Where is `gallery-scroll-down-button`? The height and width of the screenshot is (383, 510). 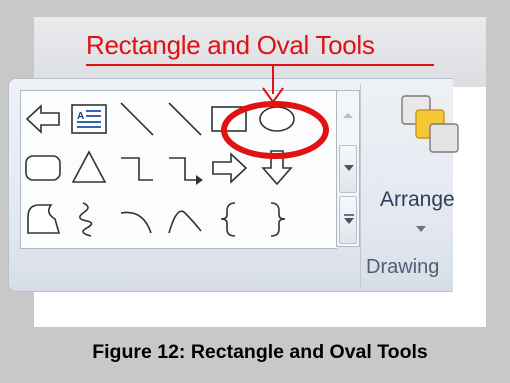
gallery-scroll-down-button is located at coordinates (348, 169).